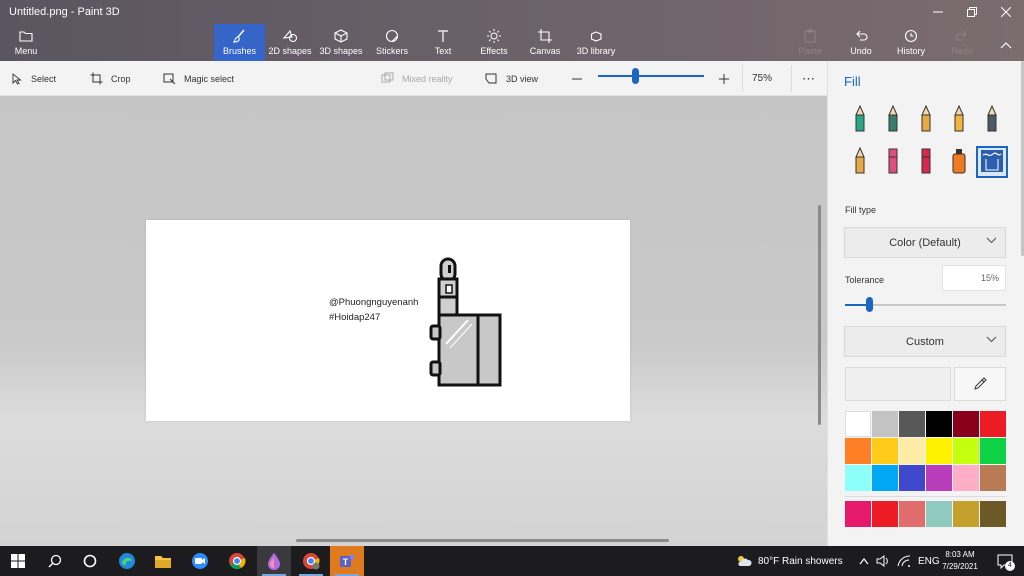  What do you see at coordinates (808, 78) in the screenshot?
I see `more-options-button: ⋯` at bounding box center [808, 78].